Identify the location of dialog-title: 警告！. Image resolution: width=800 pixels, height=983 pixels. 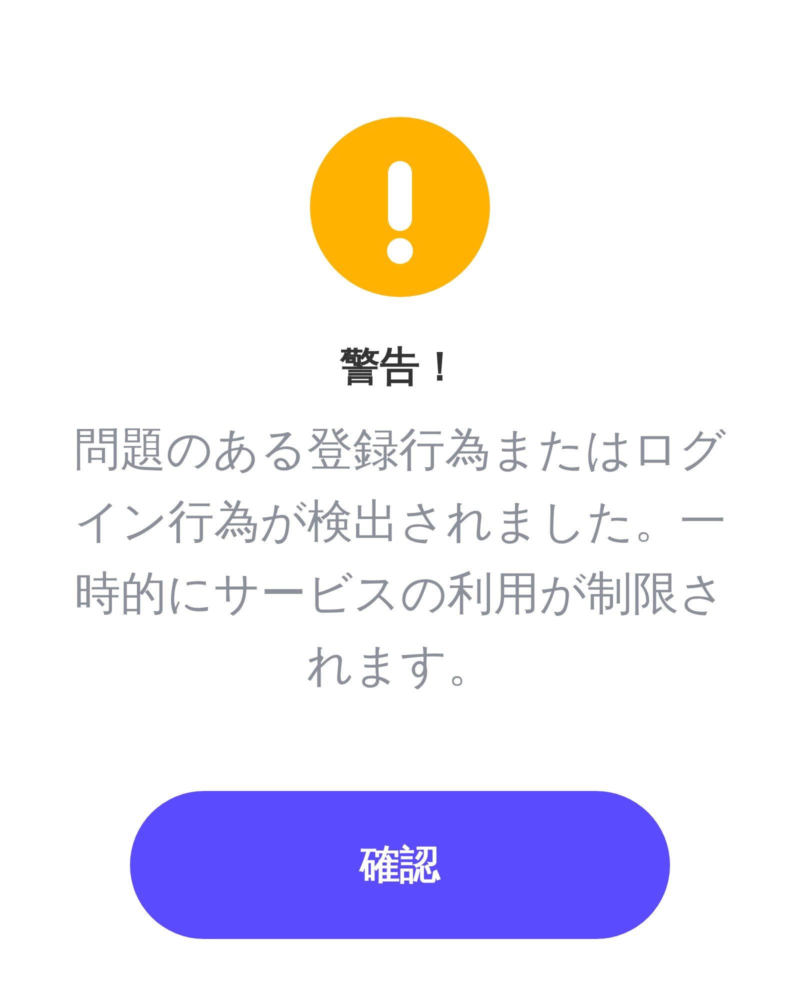
(400, 367).